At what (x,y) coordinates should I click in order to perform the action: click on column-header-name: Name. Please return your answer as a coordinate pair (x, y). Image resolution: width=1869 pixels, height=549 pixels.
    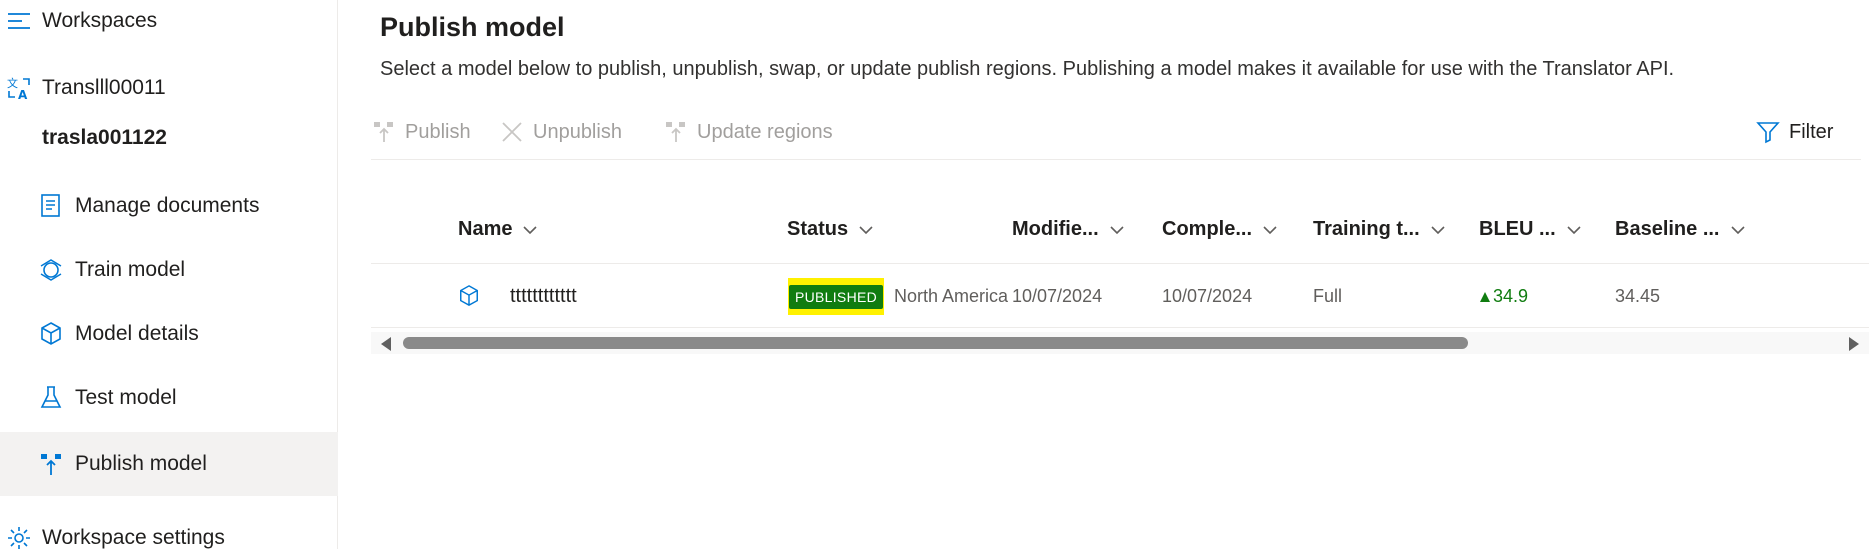
    Looking at the image, I should click on (498, 229).